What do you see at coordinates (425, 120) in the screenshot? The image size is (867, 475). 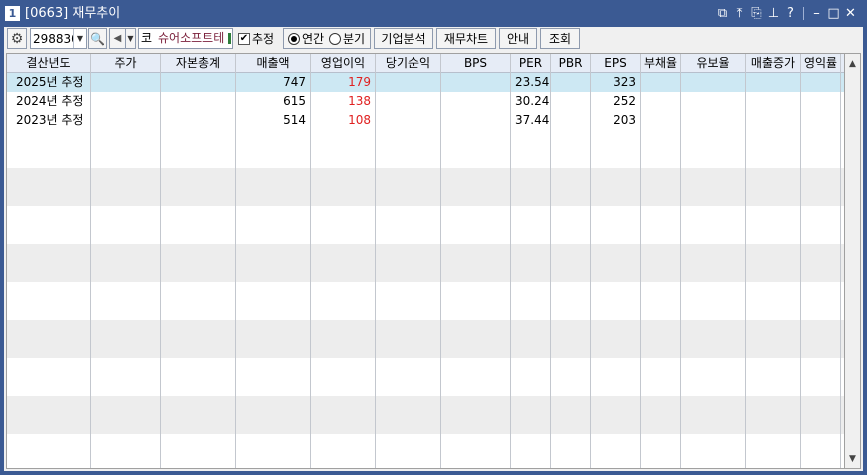 I see `table-row: 2023년 추정 514 108 37.44 203` at bounding box center [425, 120].